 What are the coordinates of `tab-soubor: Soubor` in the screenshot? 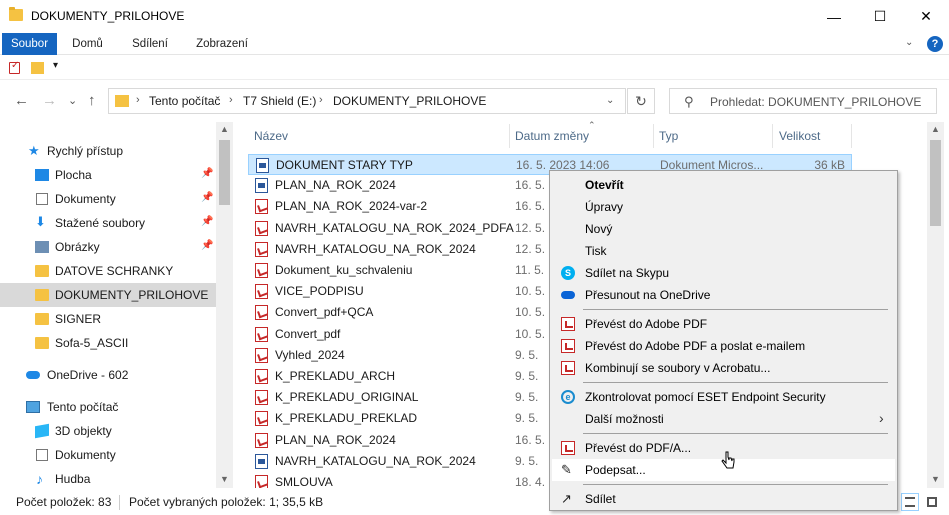 It's located at (29, 44).